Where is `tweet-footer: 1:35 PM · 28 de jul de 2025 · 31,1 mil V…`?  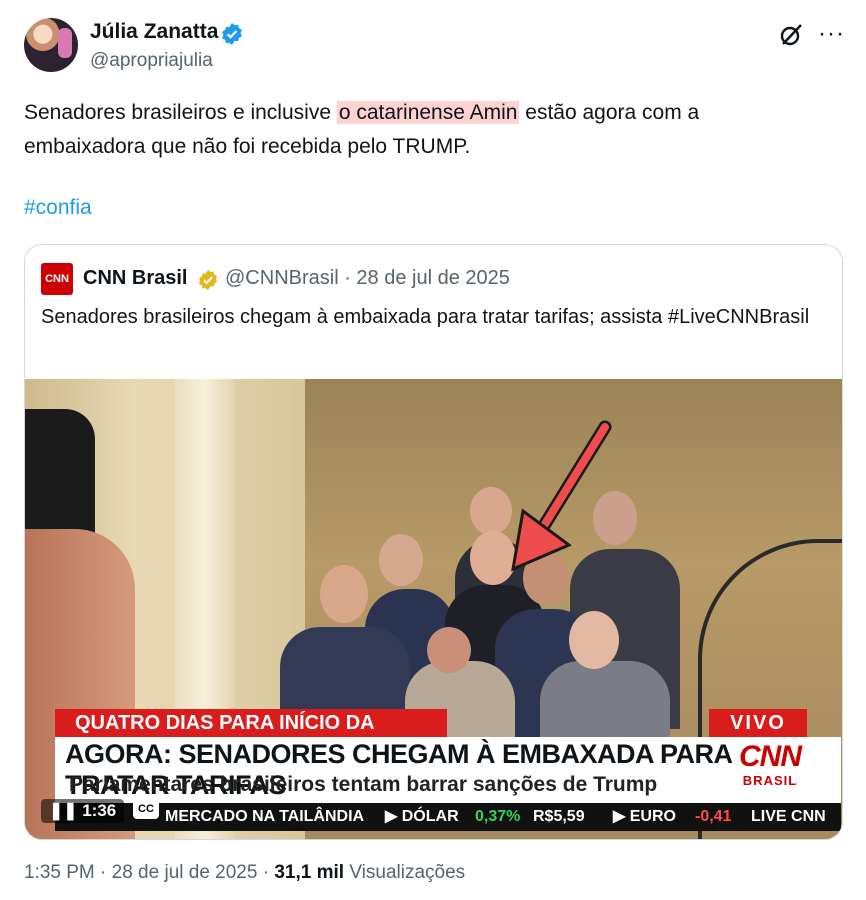 tweet-footer: 1:35 PM · 28 de jul de 2025 · 31,1 mil V… is located at coordinates (244, 873).